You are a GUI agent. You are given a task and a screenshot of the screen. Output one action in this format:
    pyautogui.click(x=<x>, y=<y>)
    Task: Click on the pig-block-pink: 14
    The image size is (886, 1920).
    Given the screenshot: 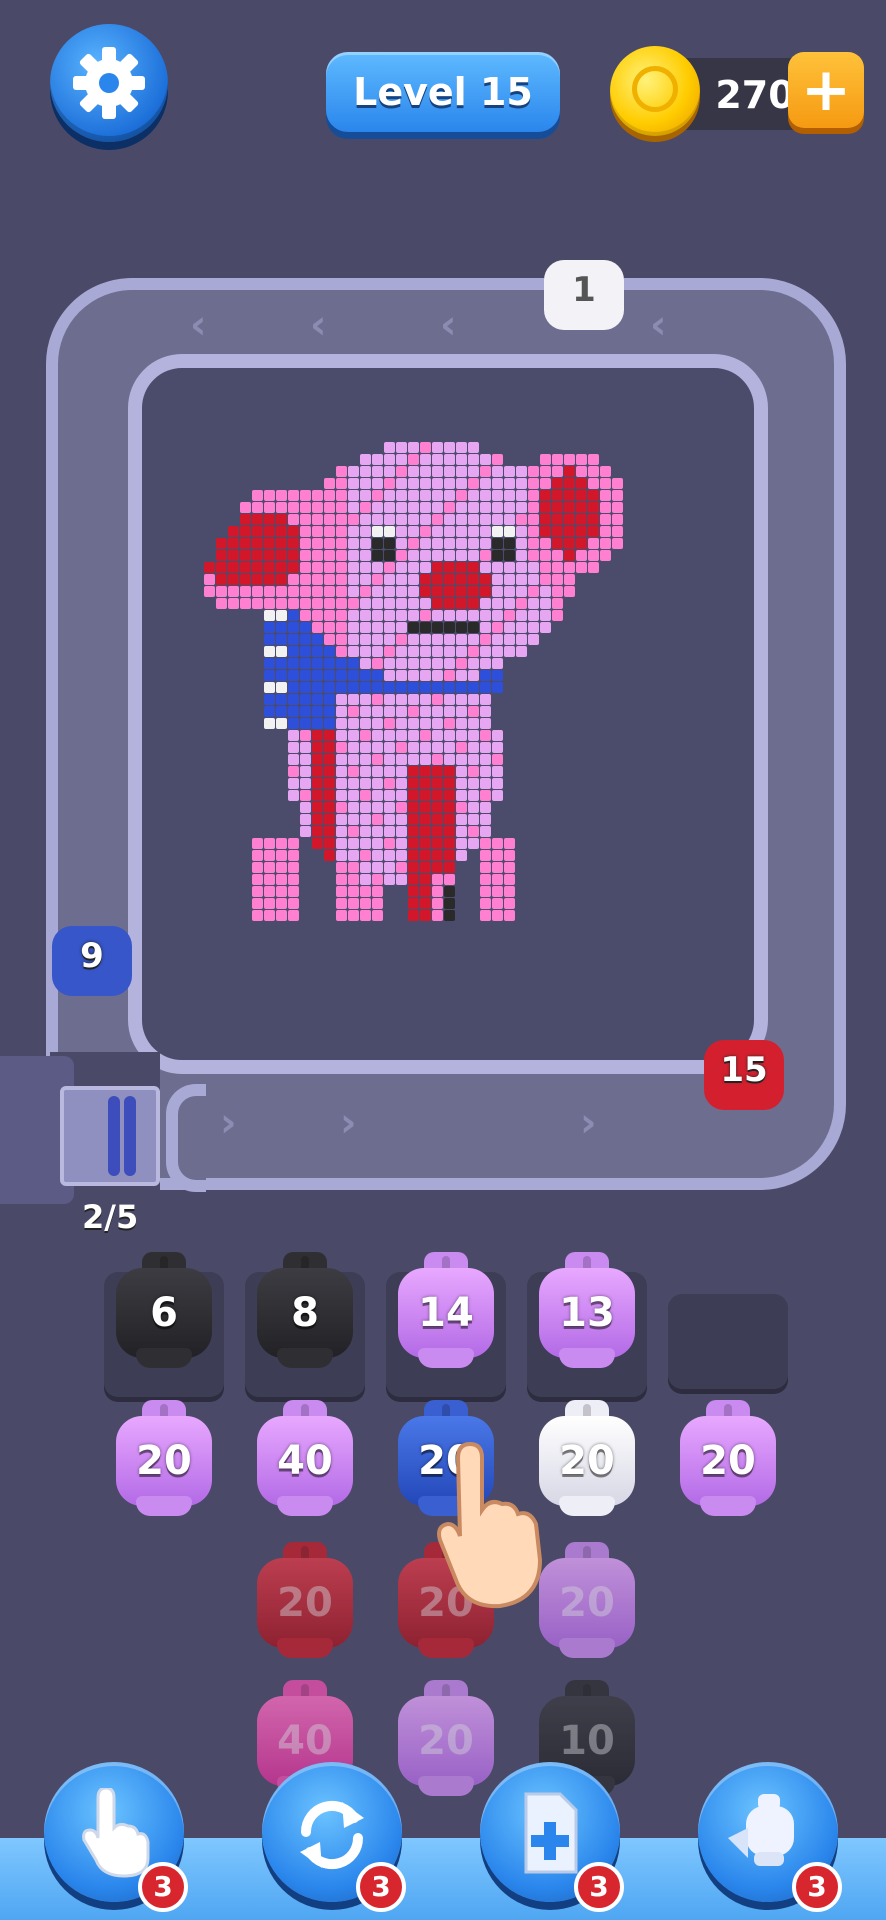 What is the action you would take?
    pyautogui.click(x=446, y=1311)
    